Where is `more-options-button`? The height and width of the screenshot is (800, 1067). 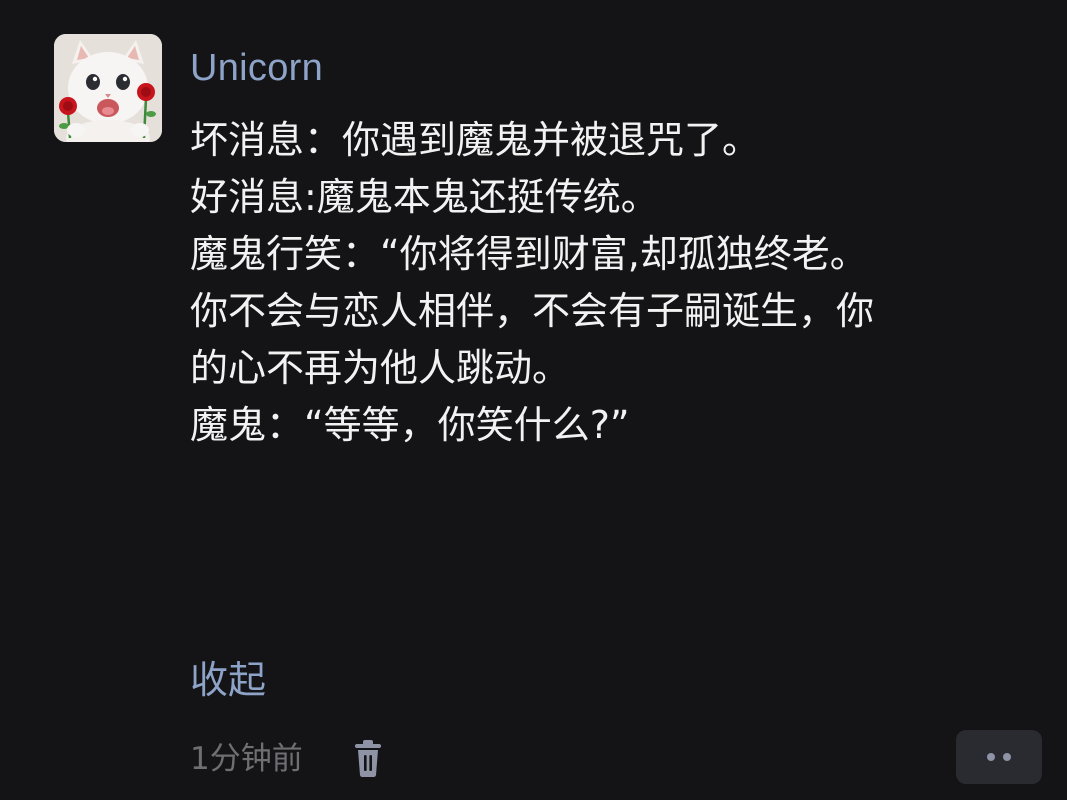 more-options-button is located at coordinates (999, 757).